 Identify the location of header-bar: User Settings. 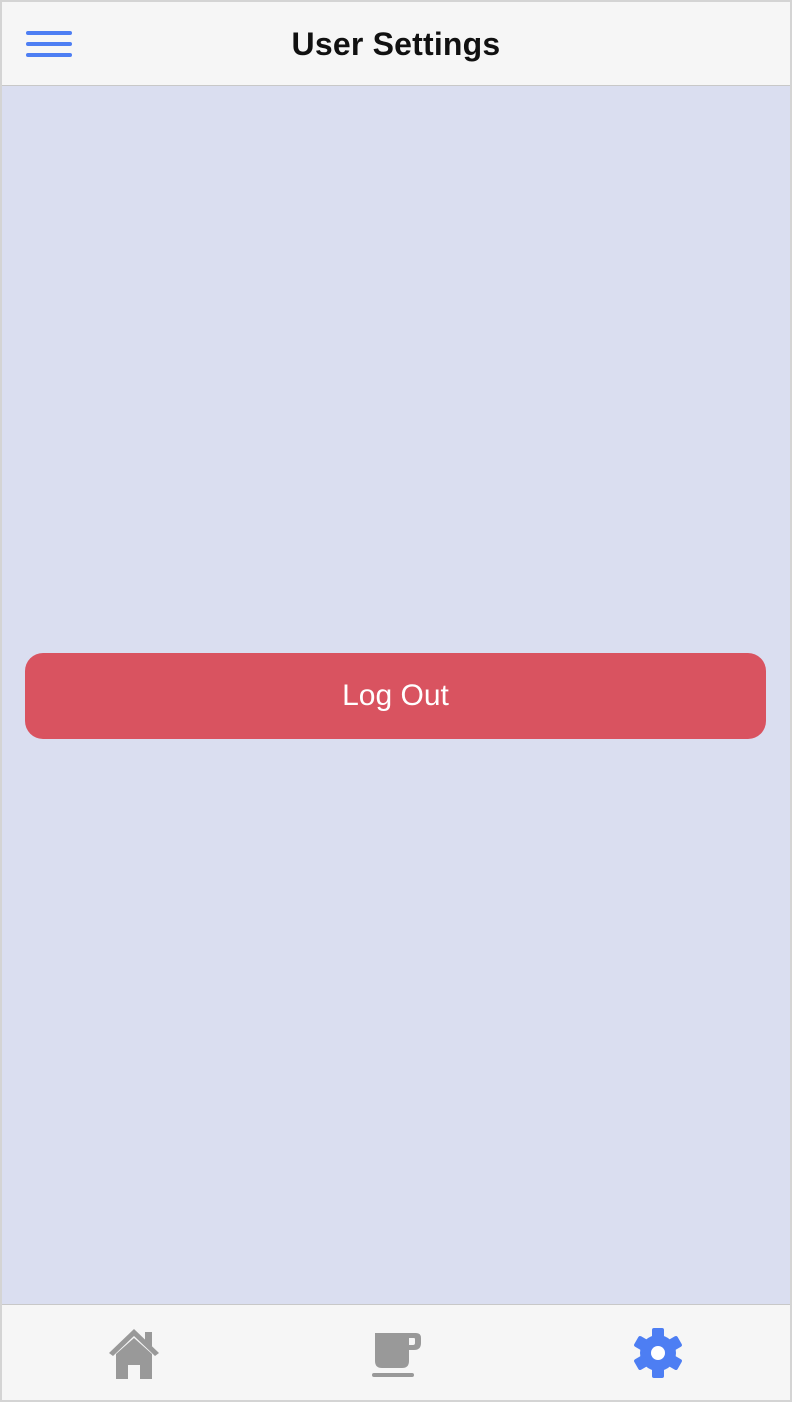
(396, 44).